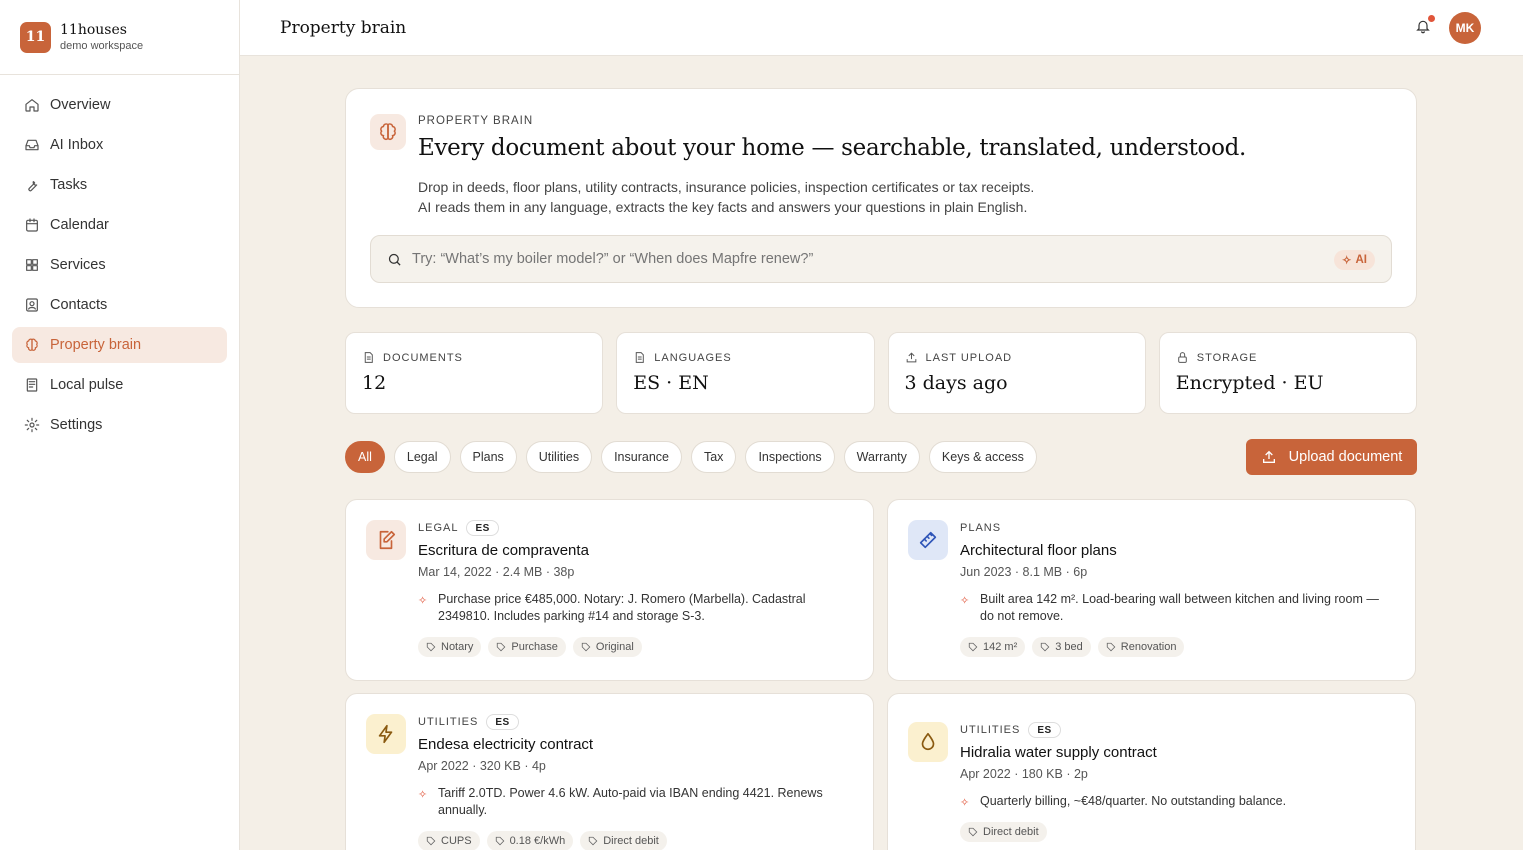 The width and height of the screenshot is (1523, 850). What do you see at coordinates (1465, 28) in the screenshot?
I see `avatar: MK` at bounding box center [1465, 28].